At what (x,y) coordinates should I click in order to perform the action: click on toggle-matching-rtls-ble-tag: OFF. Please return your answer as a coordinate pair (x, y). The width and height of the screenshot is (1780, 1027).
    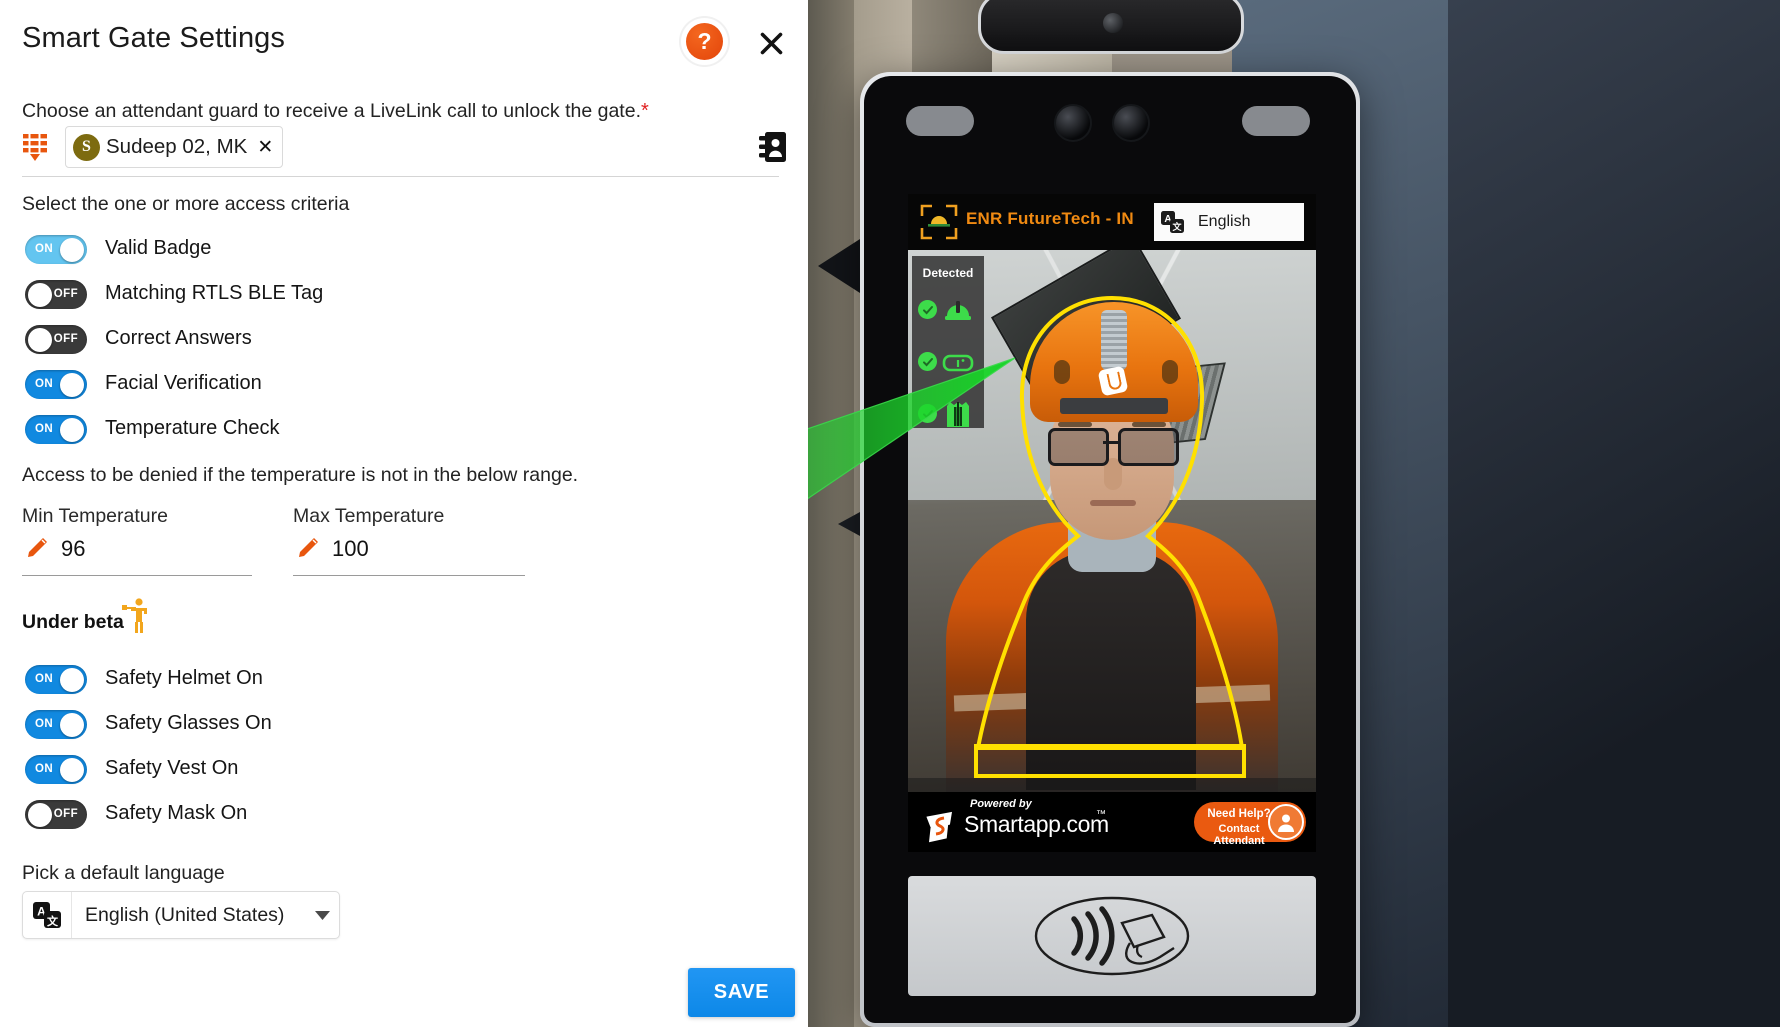
    Looking at the image, I should click on (56, 294).